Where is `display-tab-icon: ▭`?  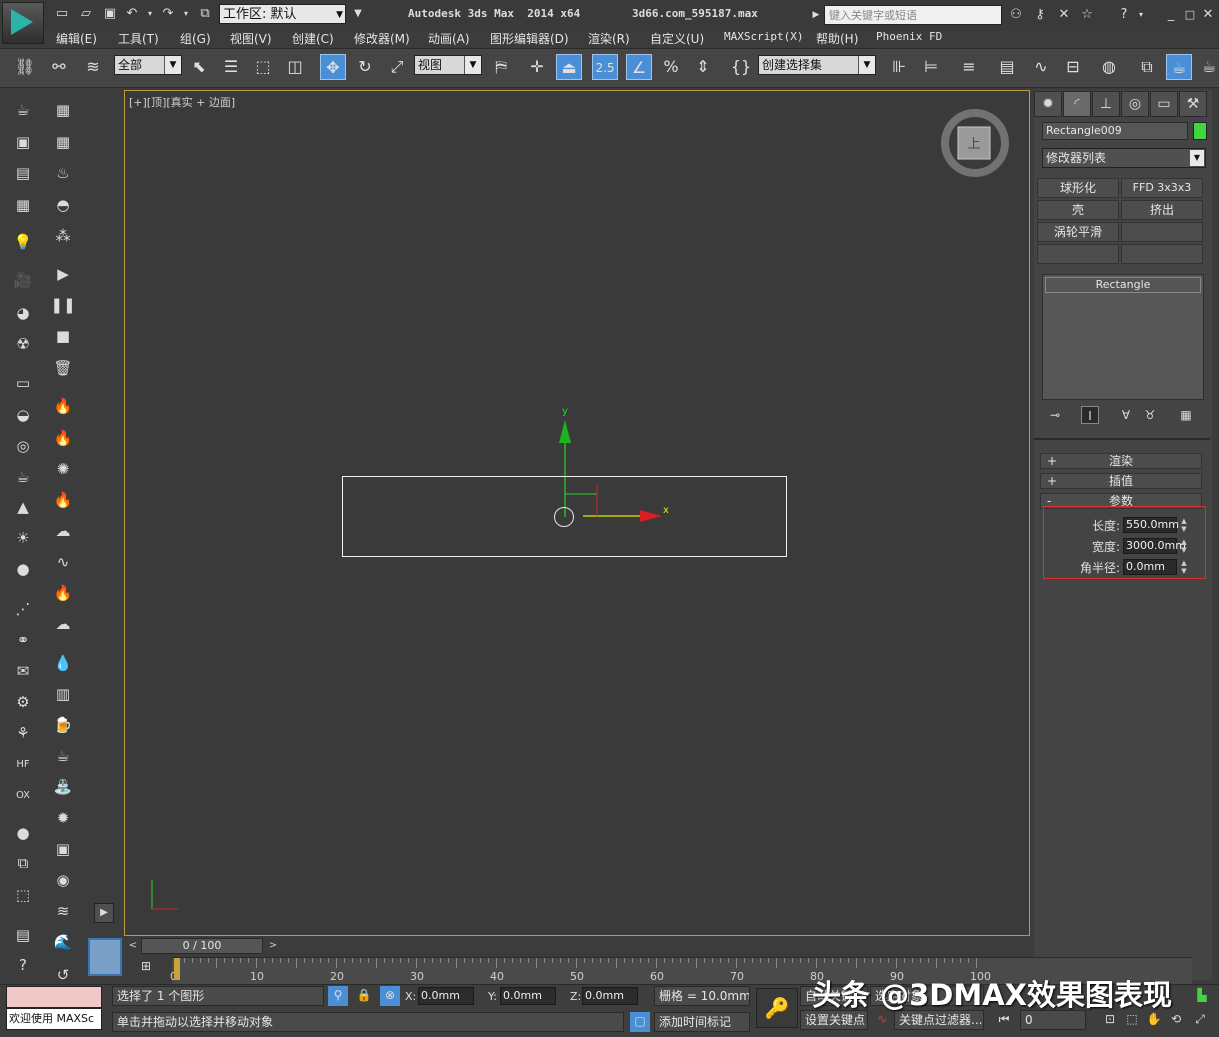 display-tab-icon: ▭ is located at coordinates (1164, 104).